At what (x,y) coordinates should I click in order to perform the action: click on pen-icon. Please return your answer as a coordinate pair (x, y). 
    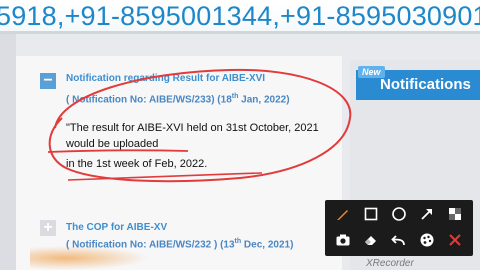
    Looking at the image, I should click on (343, 214).